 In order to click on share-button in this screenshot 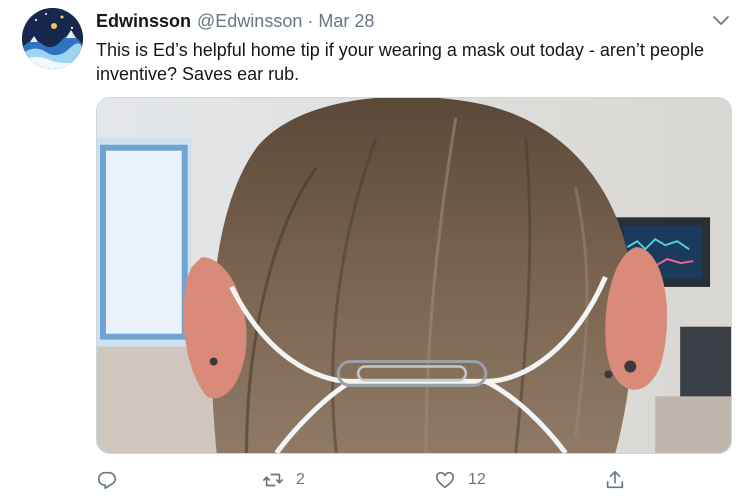, I will do `click(621, 480)`.